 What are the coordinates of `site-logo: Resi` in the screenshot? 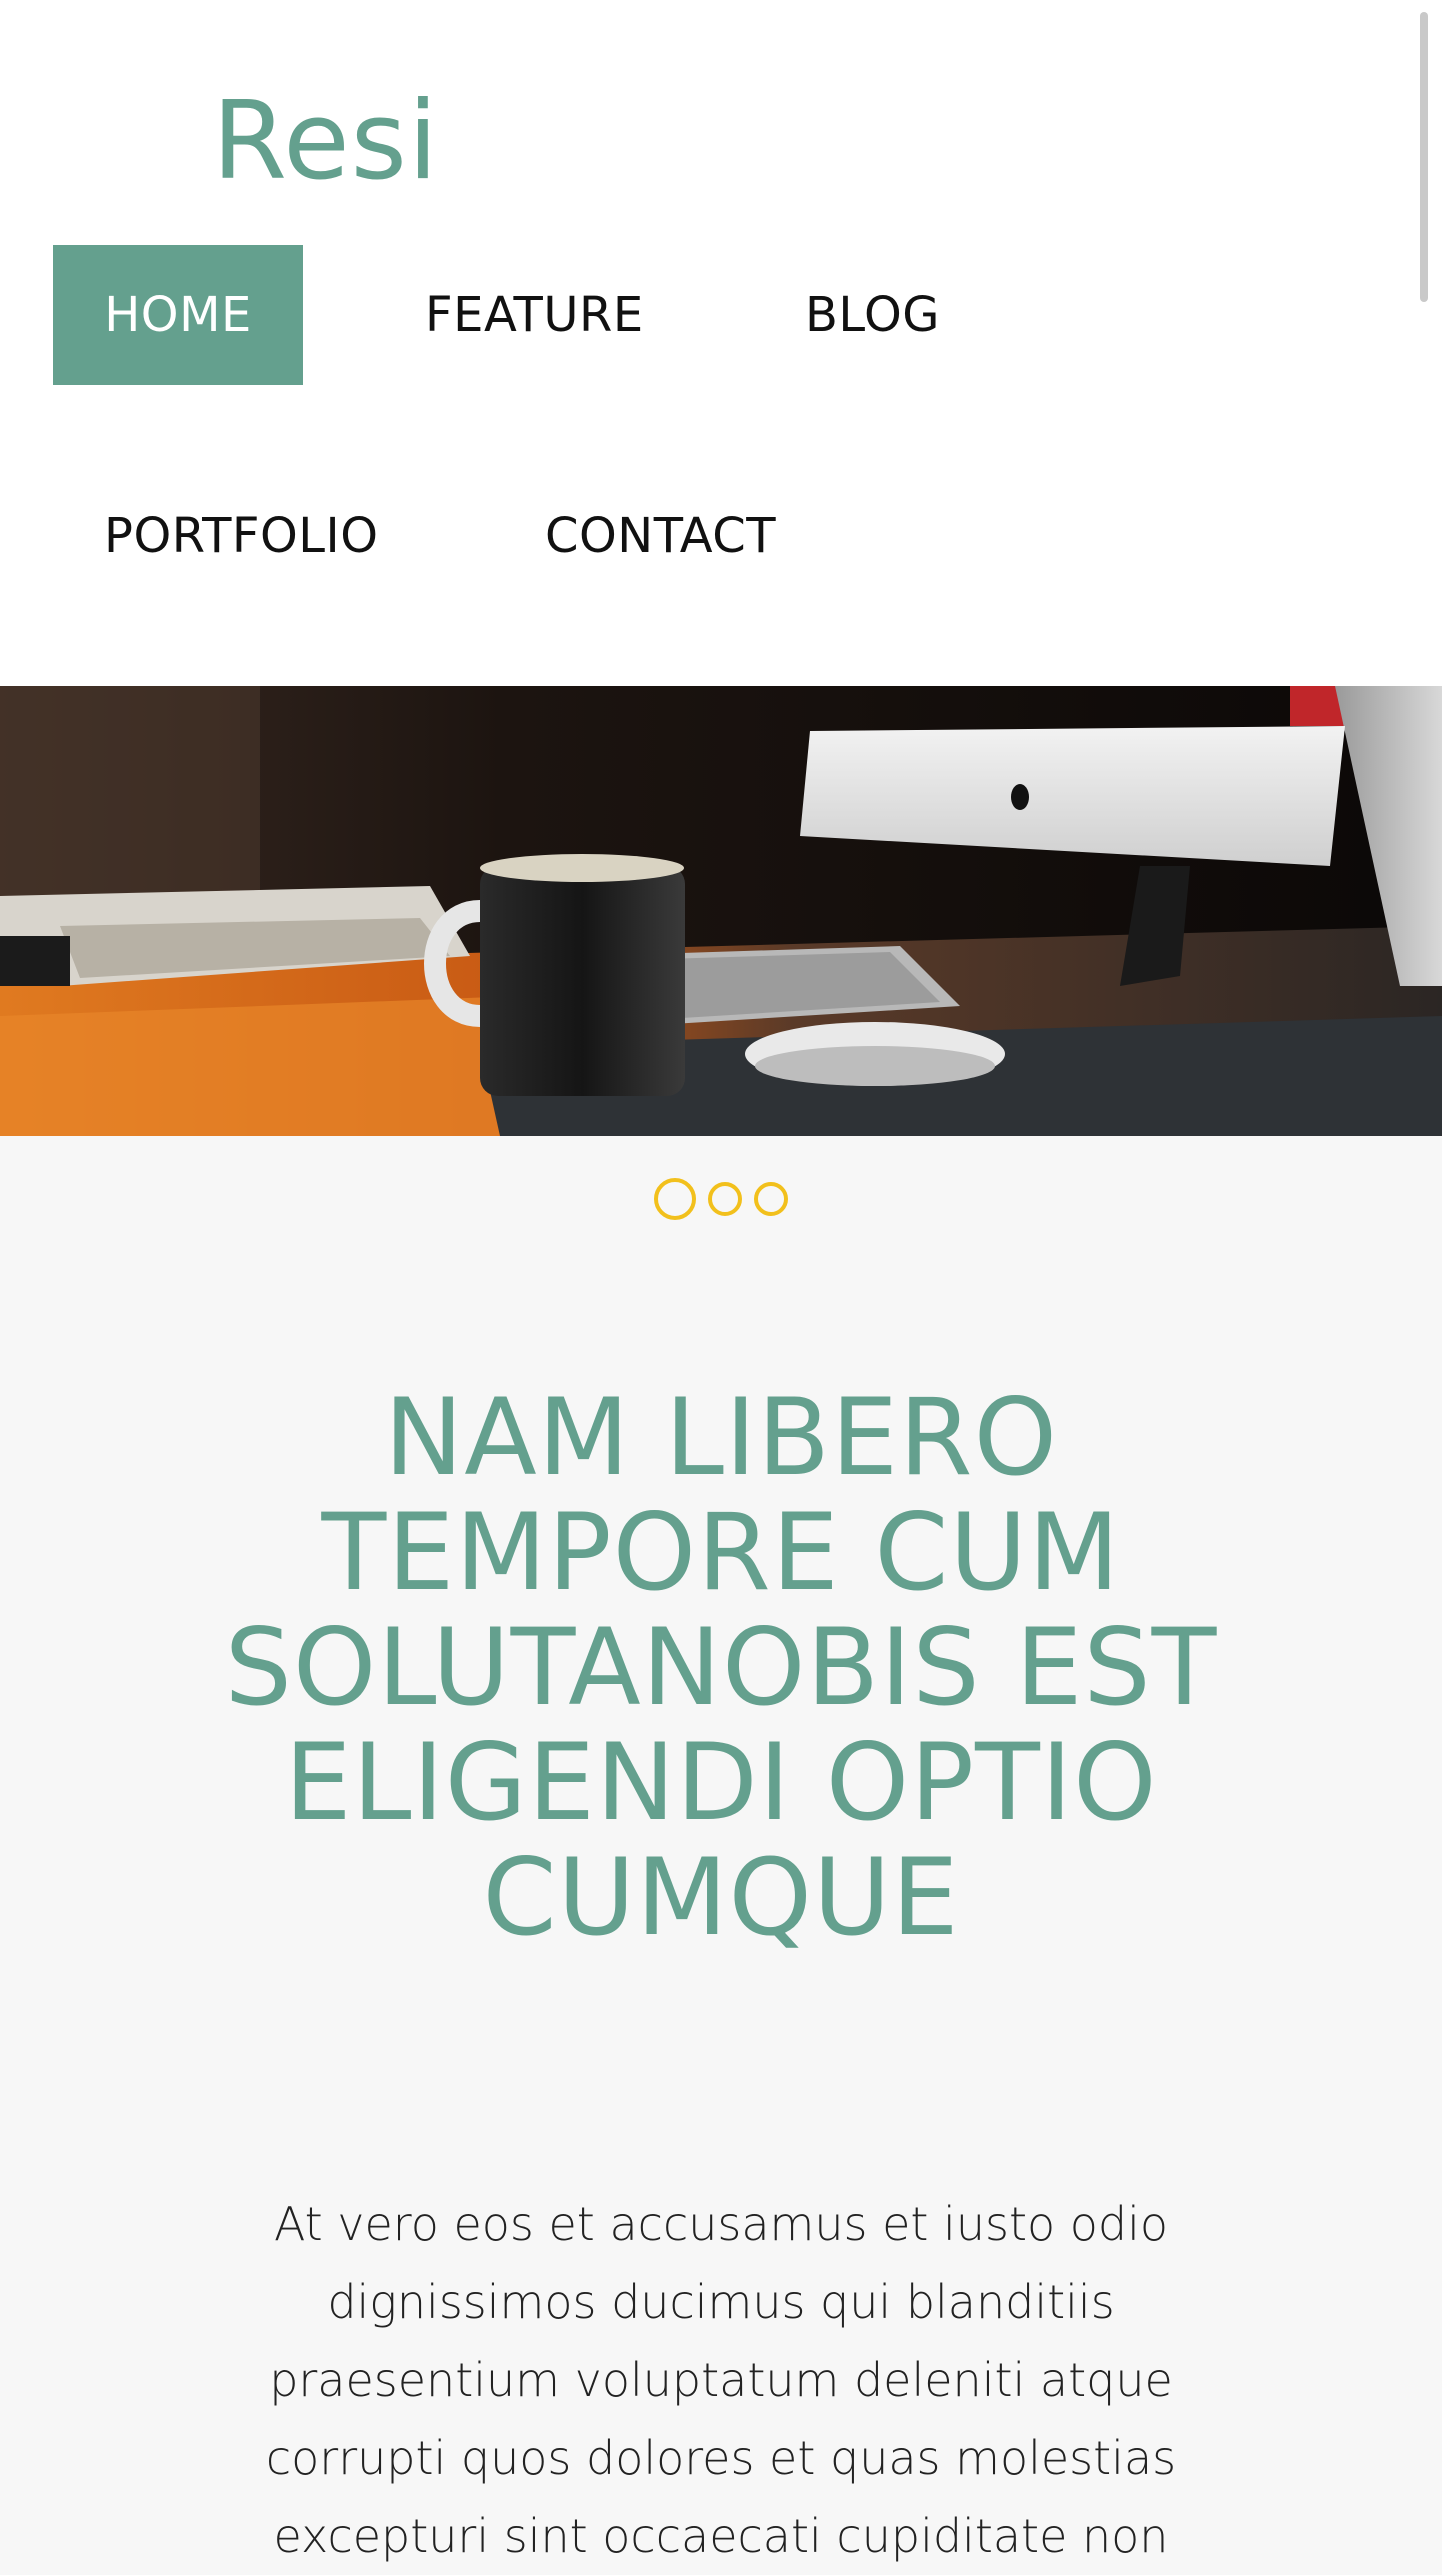 It's located at (325, 142).